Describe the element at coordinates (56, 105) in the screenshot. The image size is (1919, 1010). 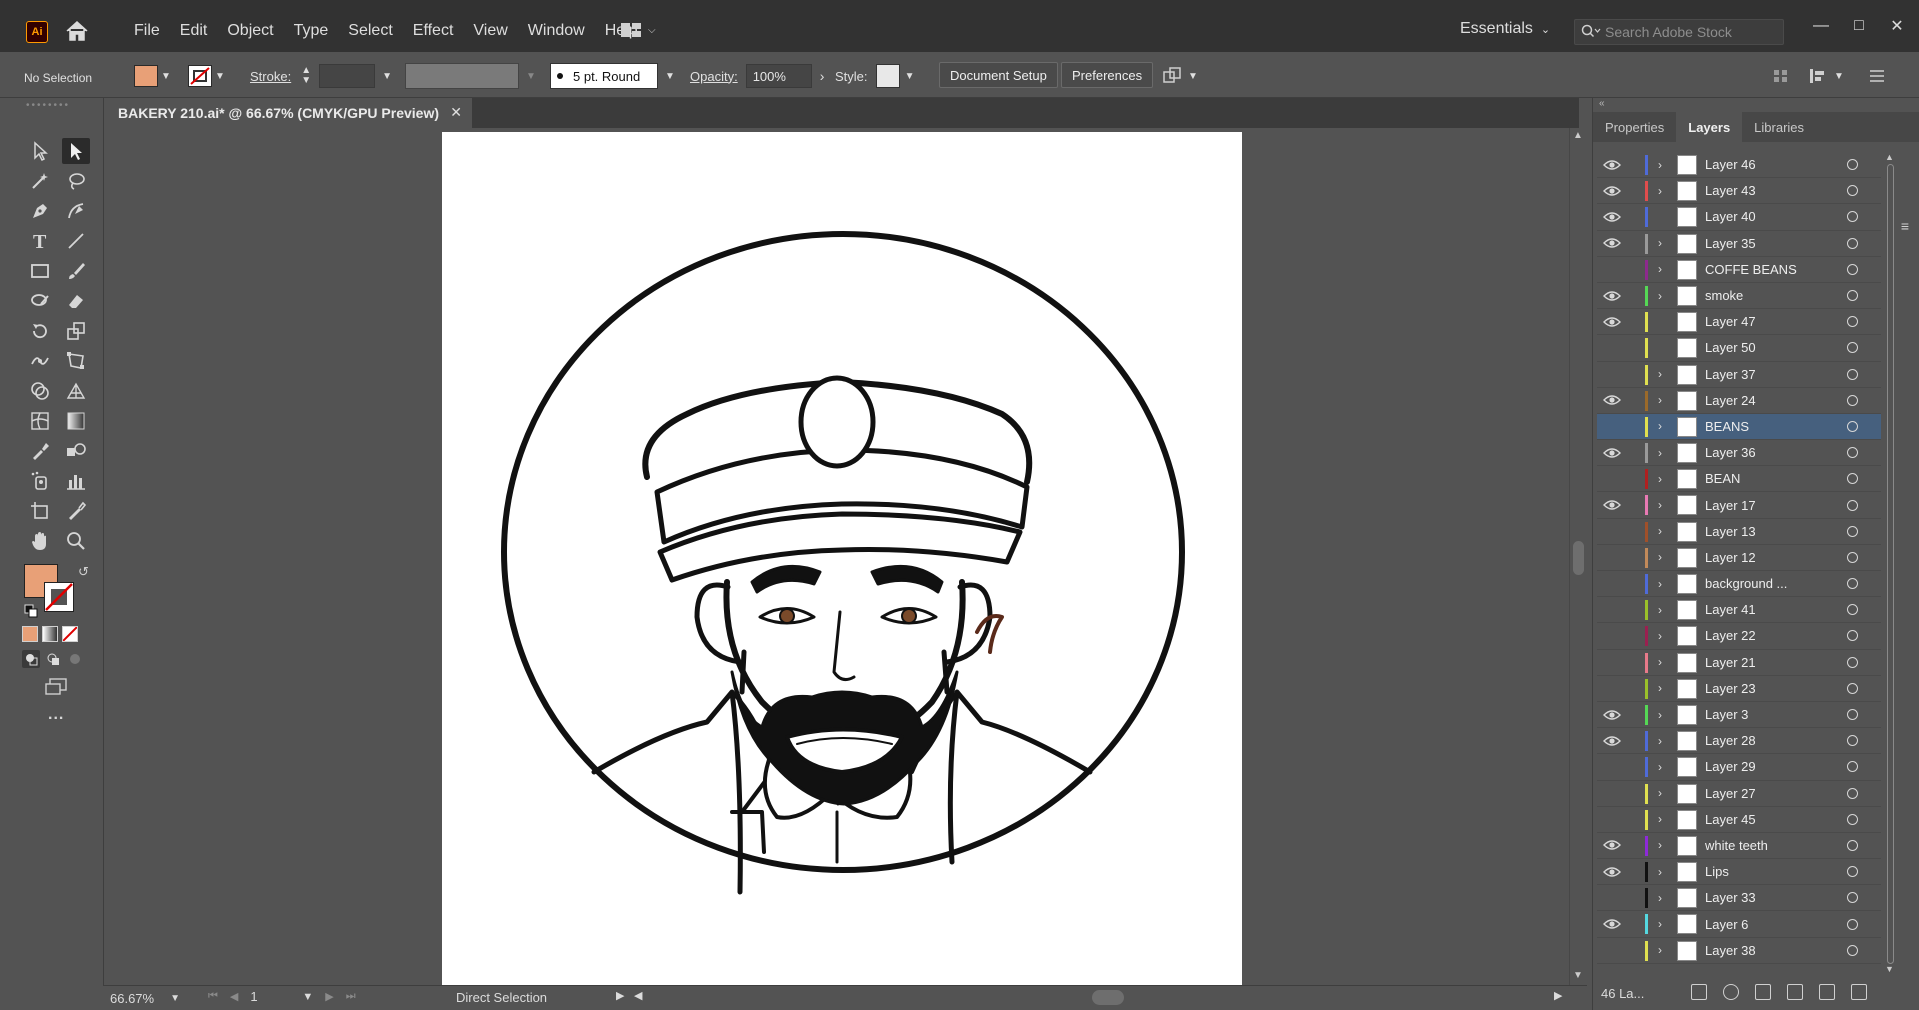
I see `panel-grip: ••••••••` at that location.